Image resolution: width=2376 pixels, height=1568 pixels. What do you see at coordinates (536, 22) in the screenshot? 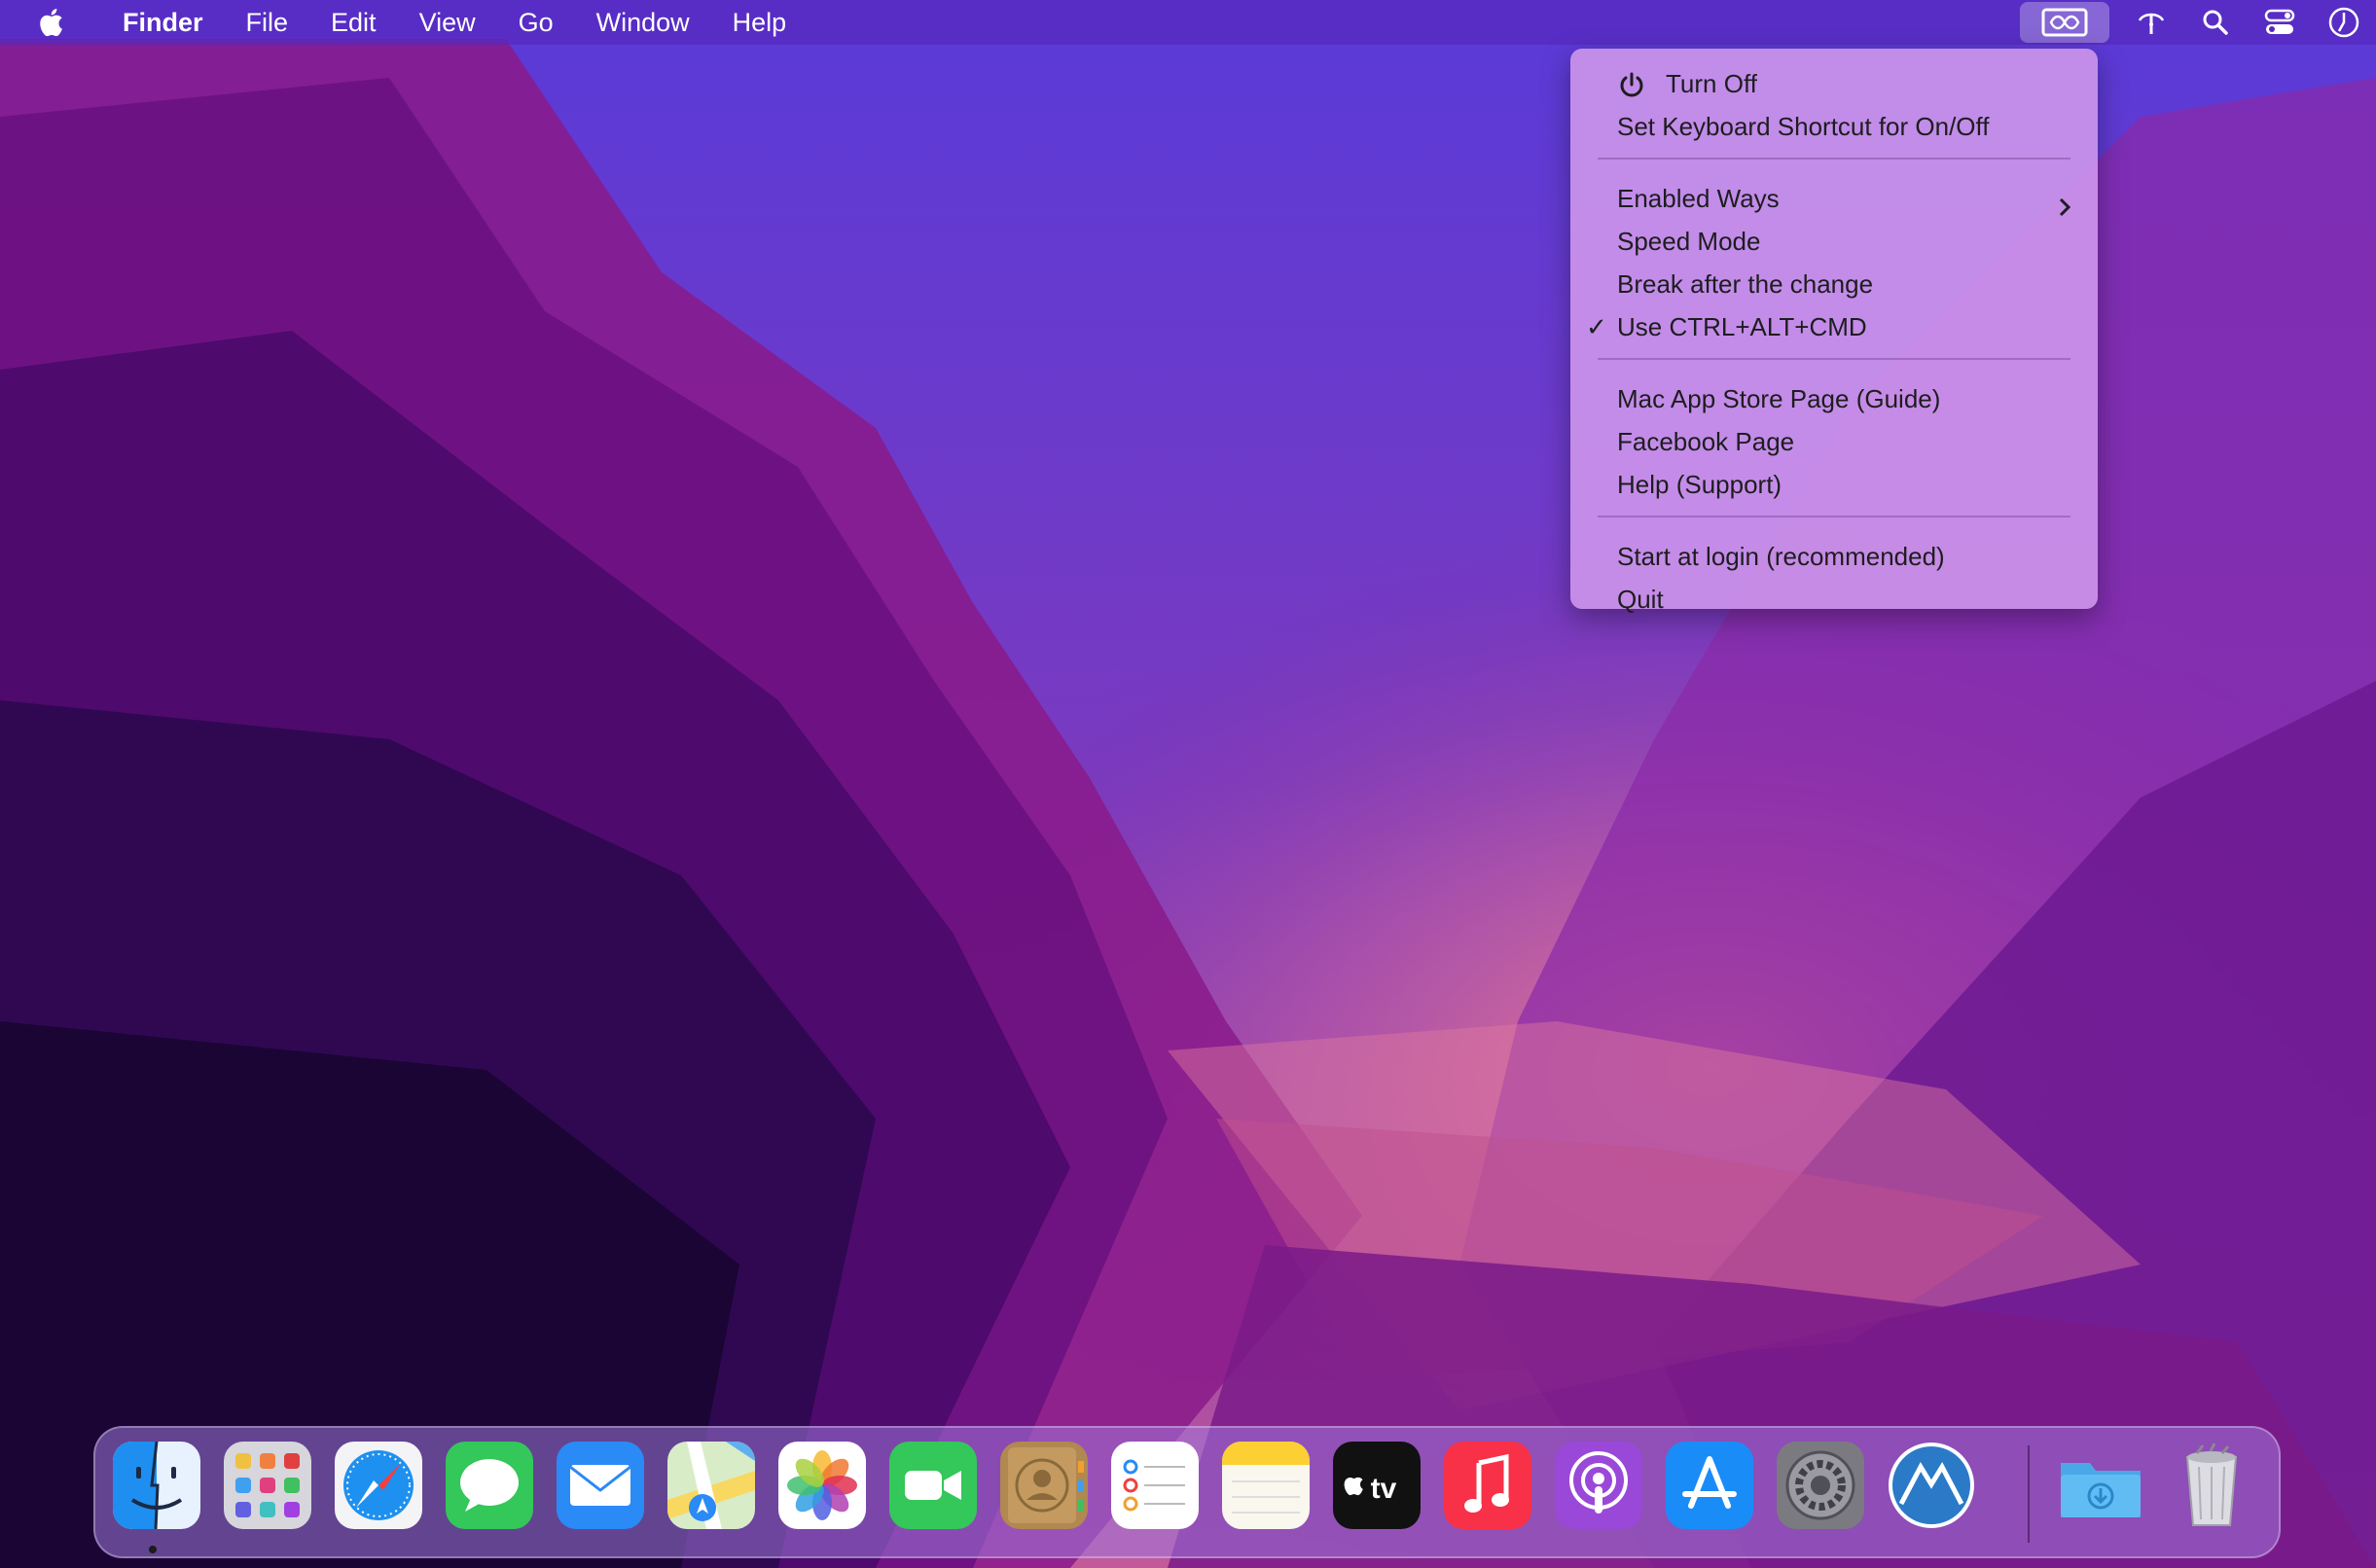
I see `menu-go: Go` at bounding box center [536, 22].